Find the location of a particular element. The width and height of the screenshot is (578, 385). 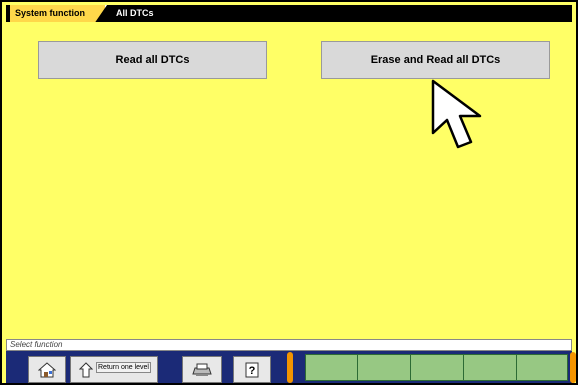

function-keys-panel is located at coordinates (436, 367).